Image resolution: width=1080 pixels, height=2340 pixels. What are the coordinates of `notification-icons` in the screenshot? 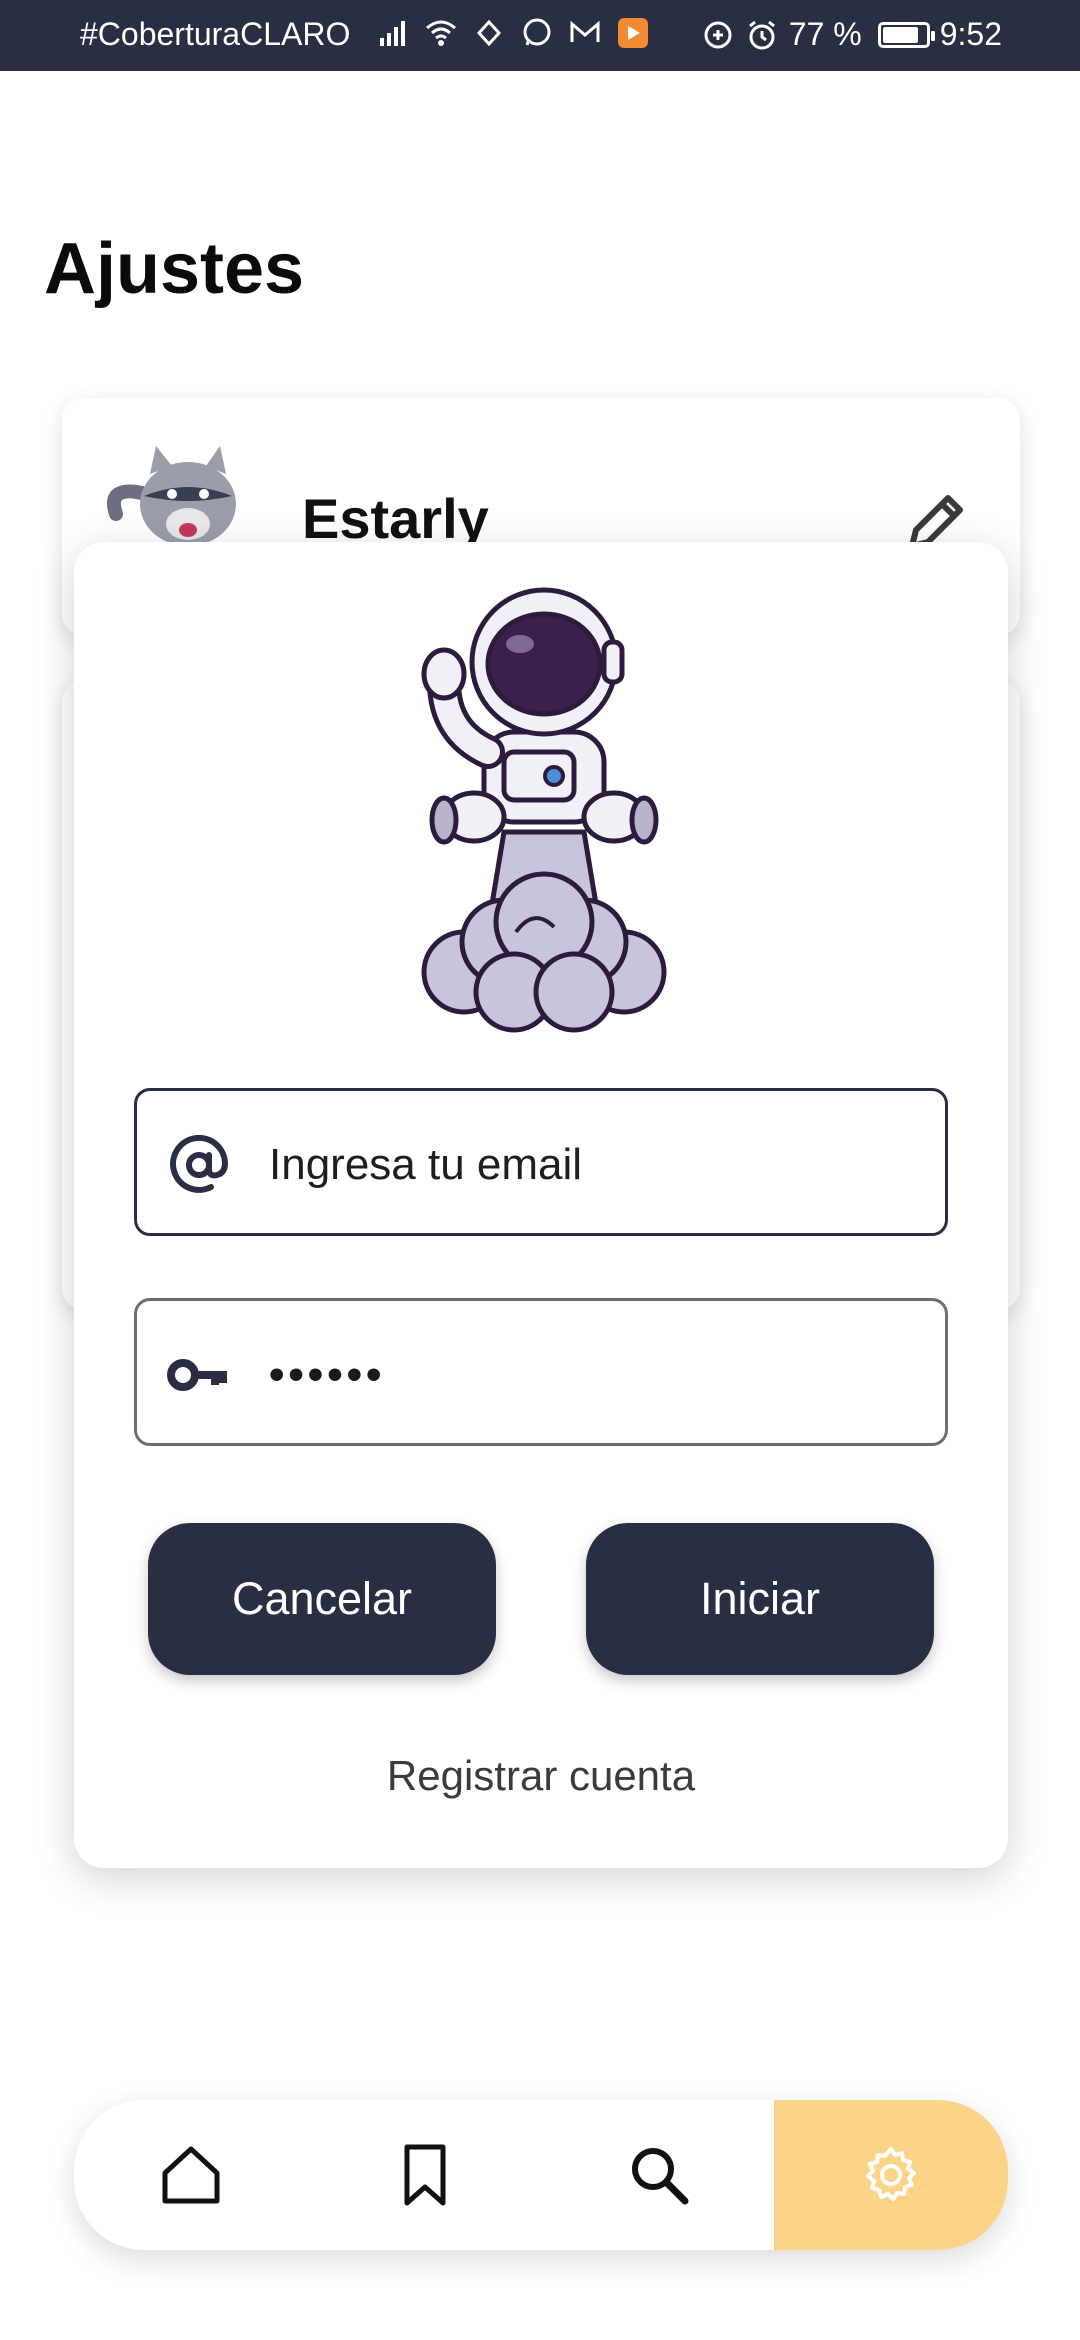 It's located at (513, 33).